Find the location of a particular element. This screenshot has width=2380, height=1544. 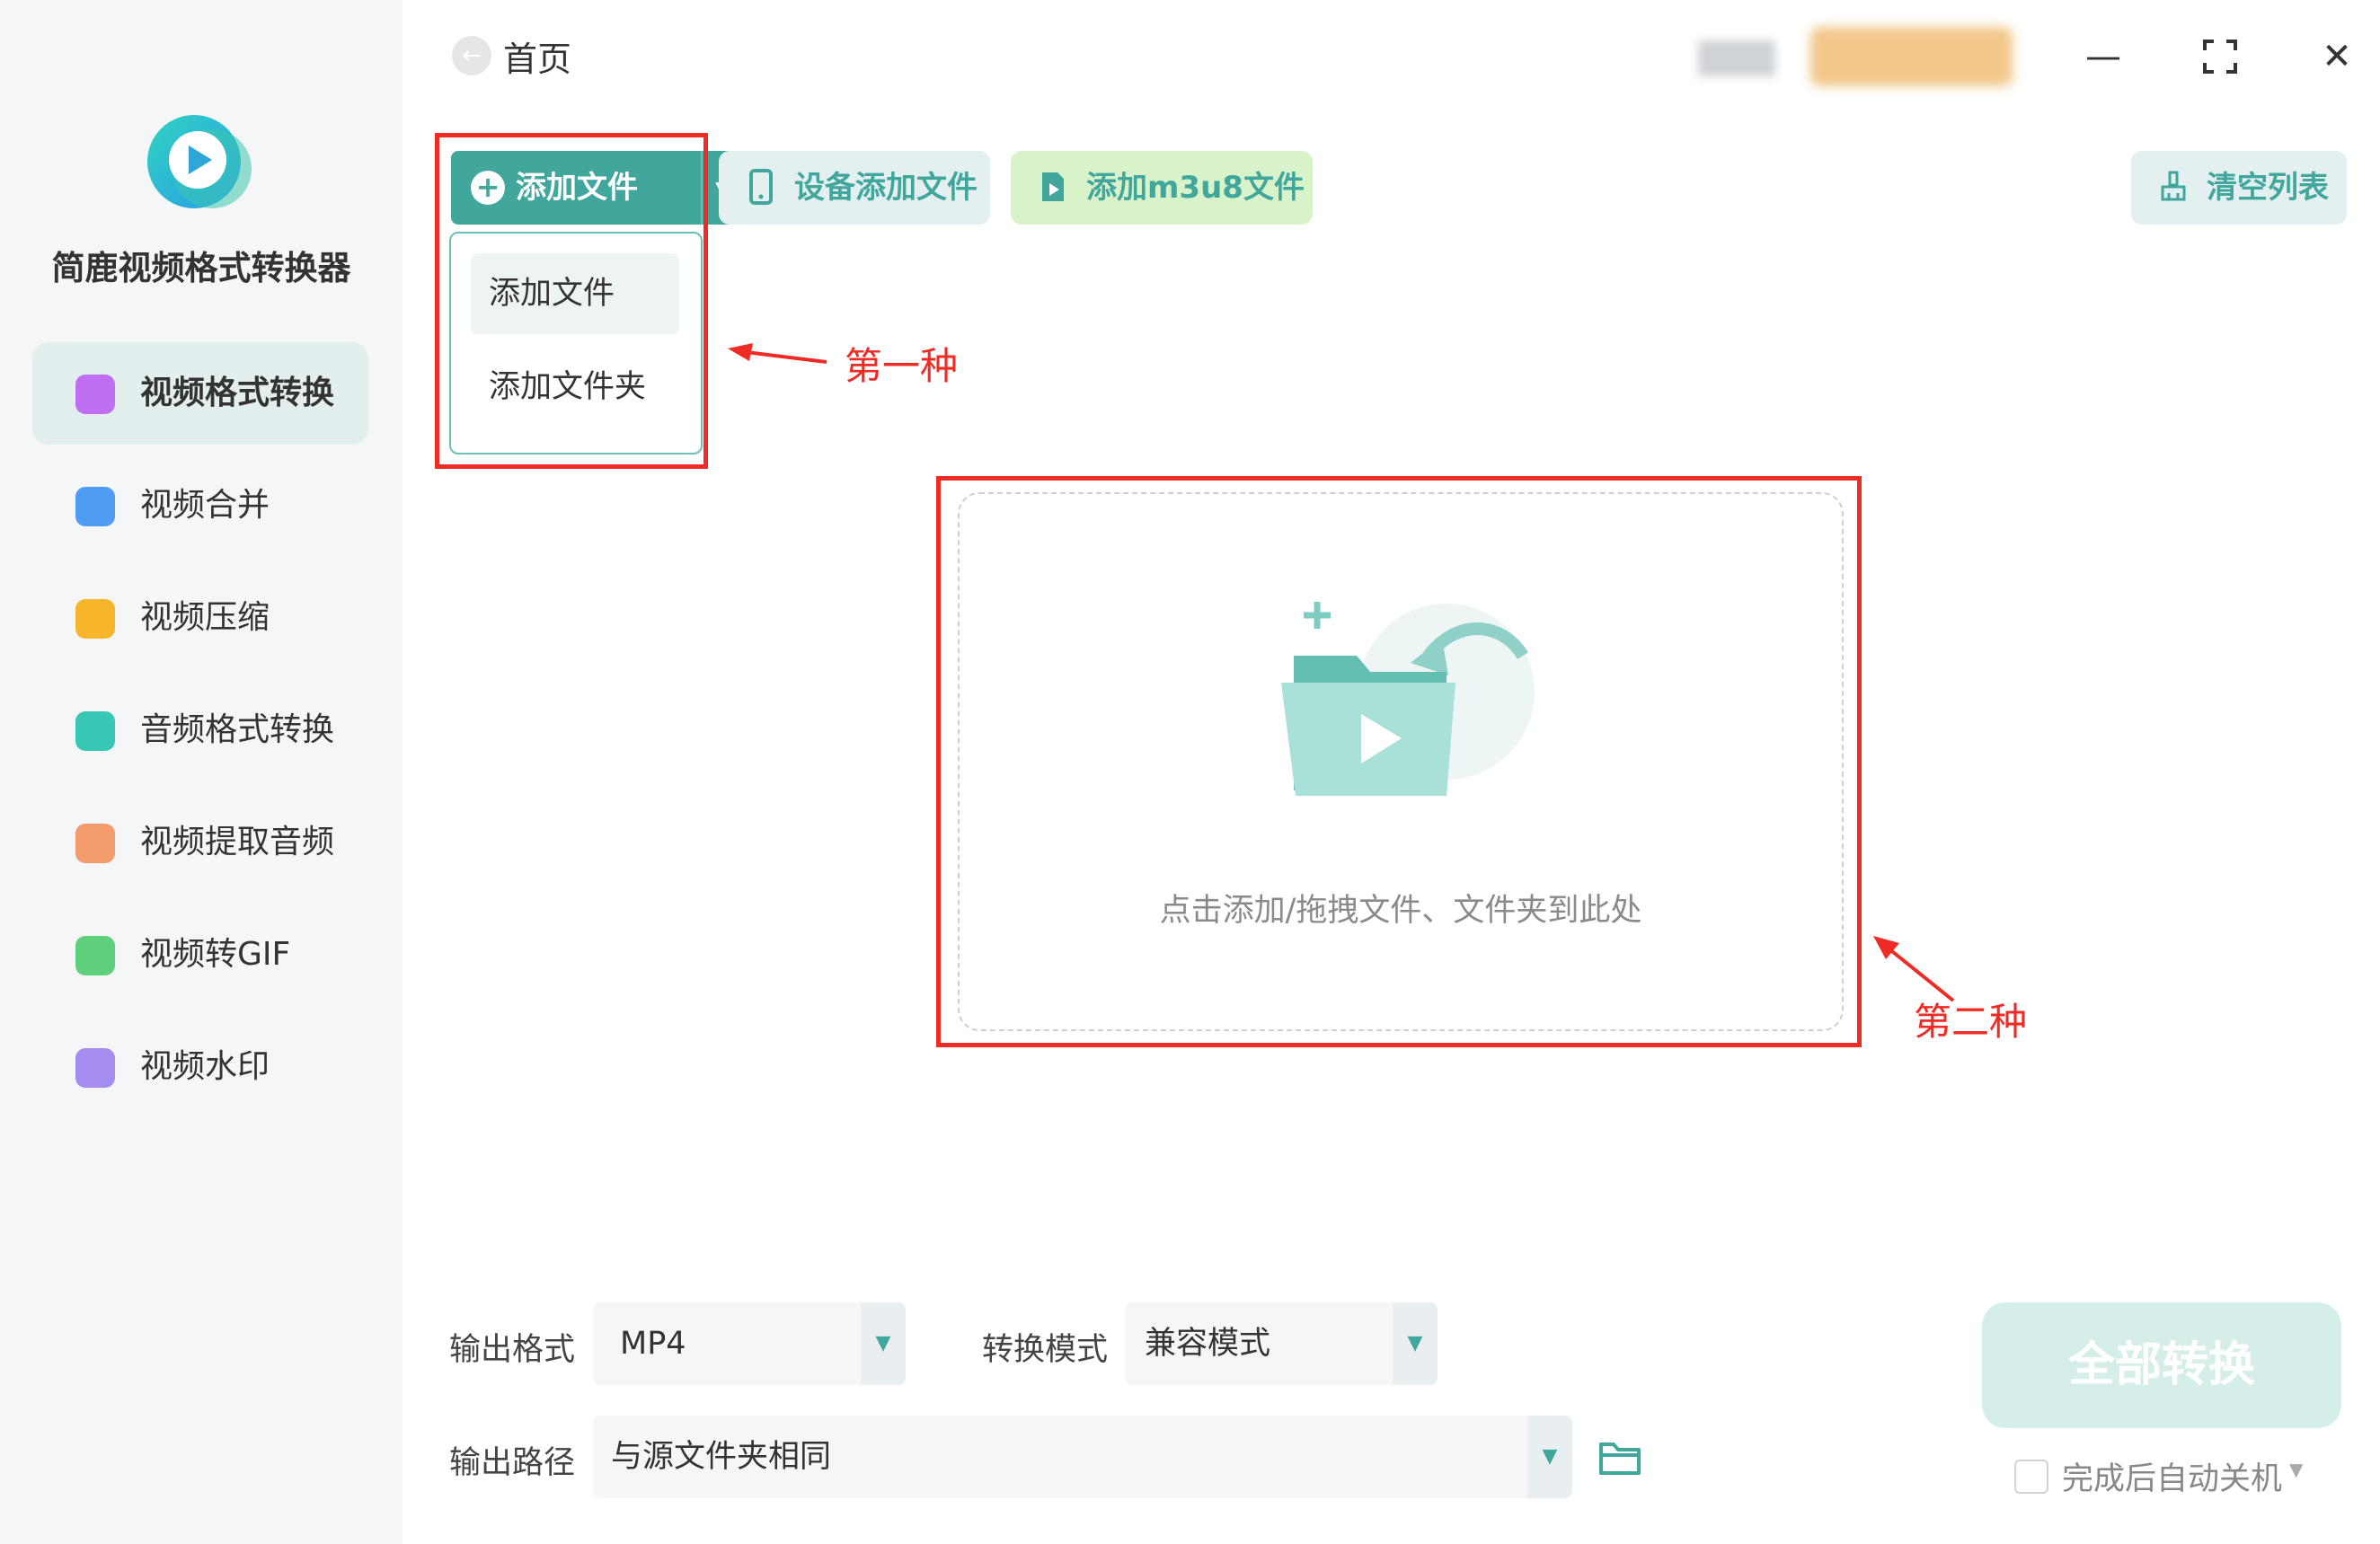

convert-mode-select: 兼容模式 ▼ is located at coordinates (1282, 1343).